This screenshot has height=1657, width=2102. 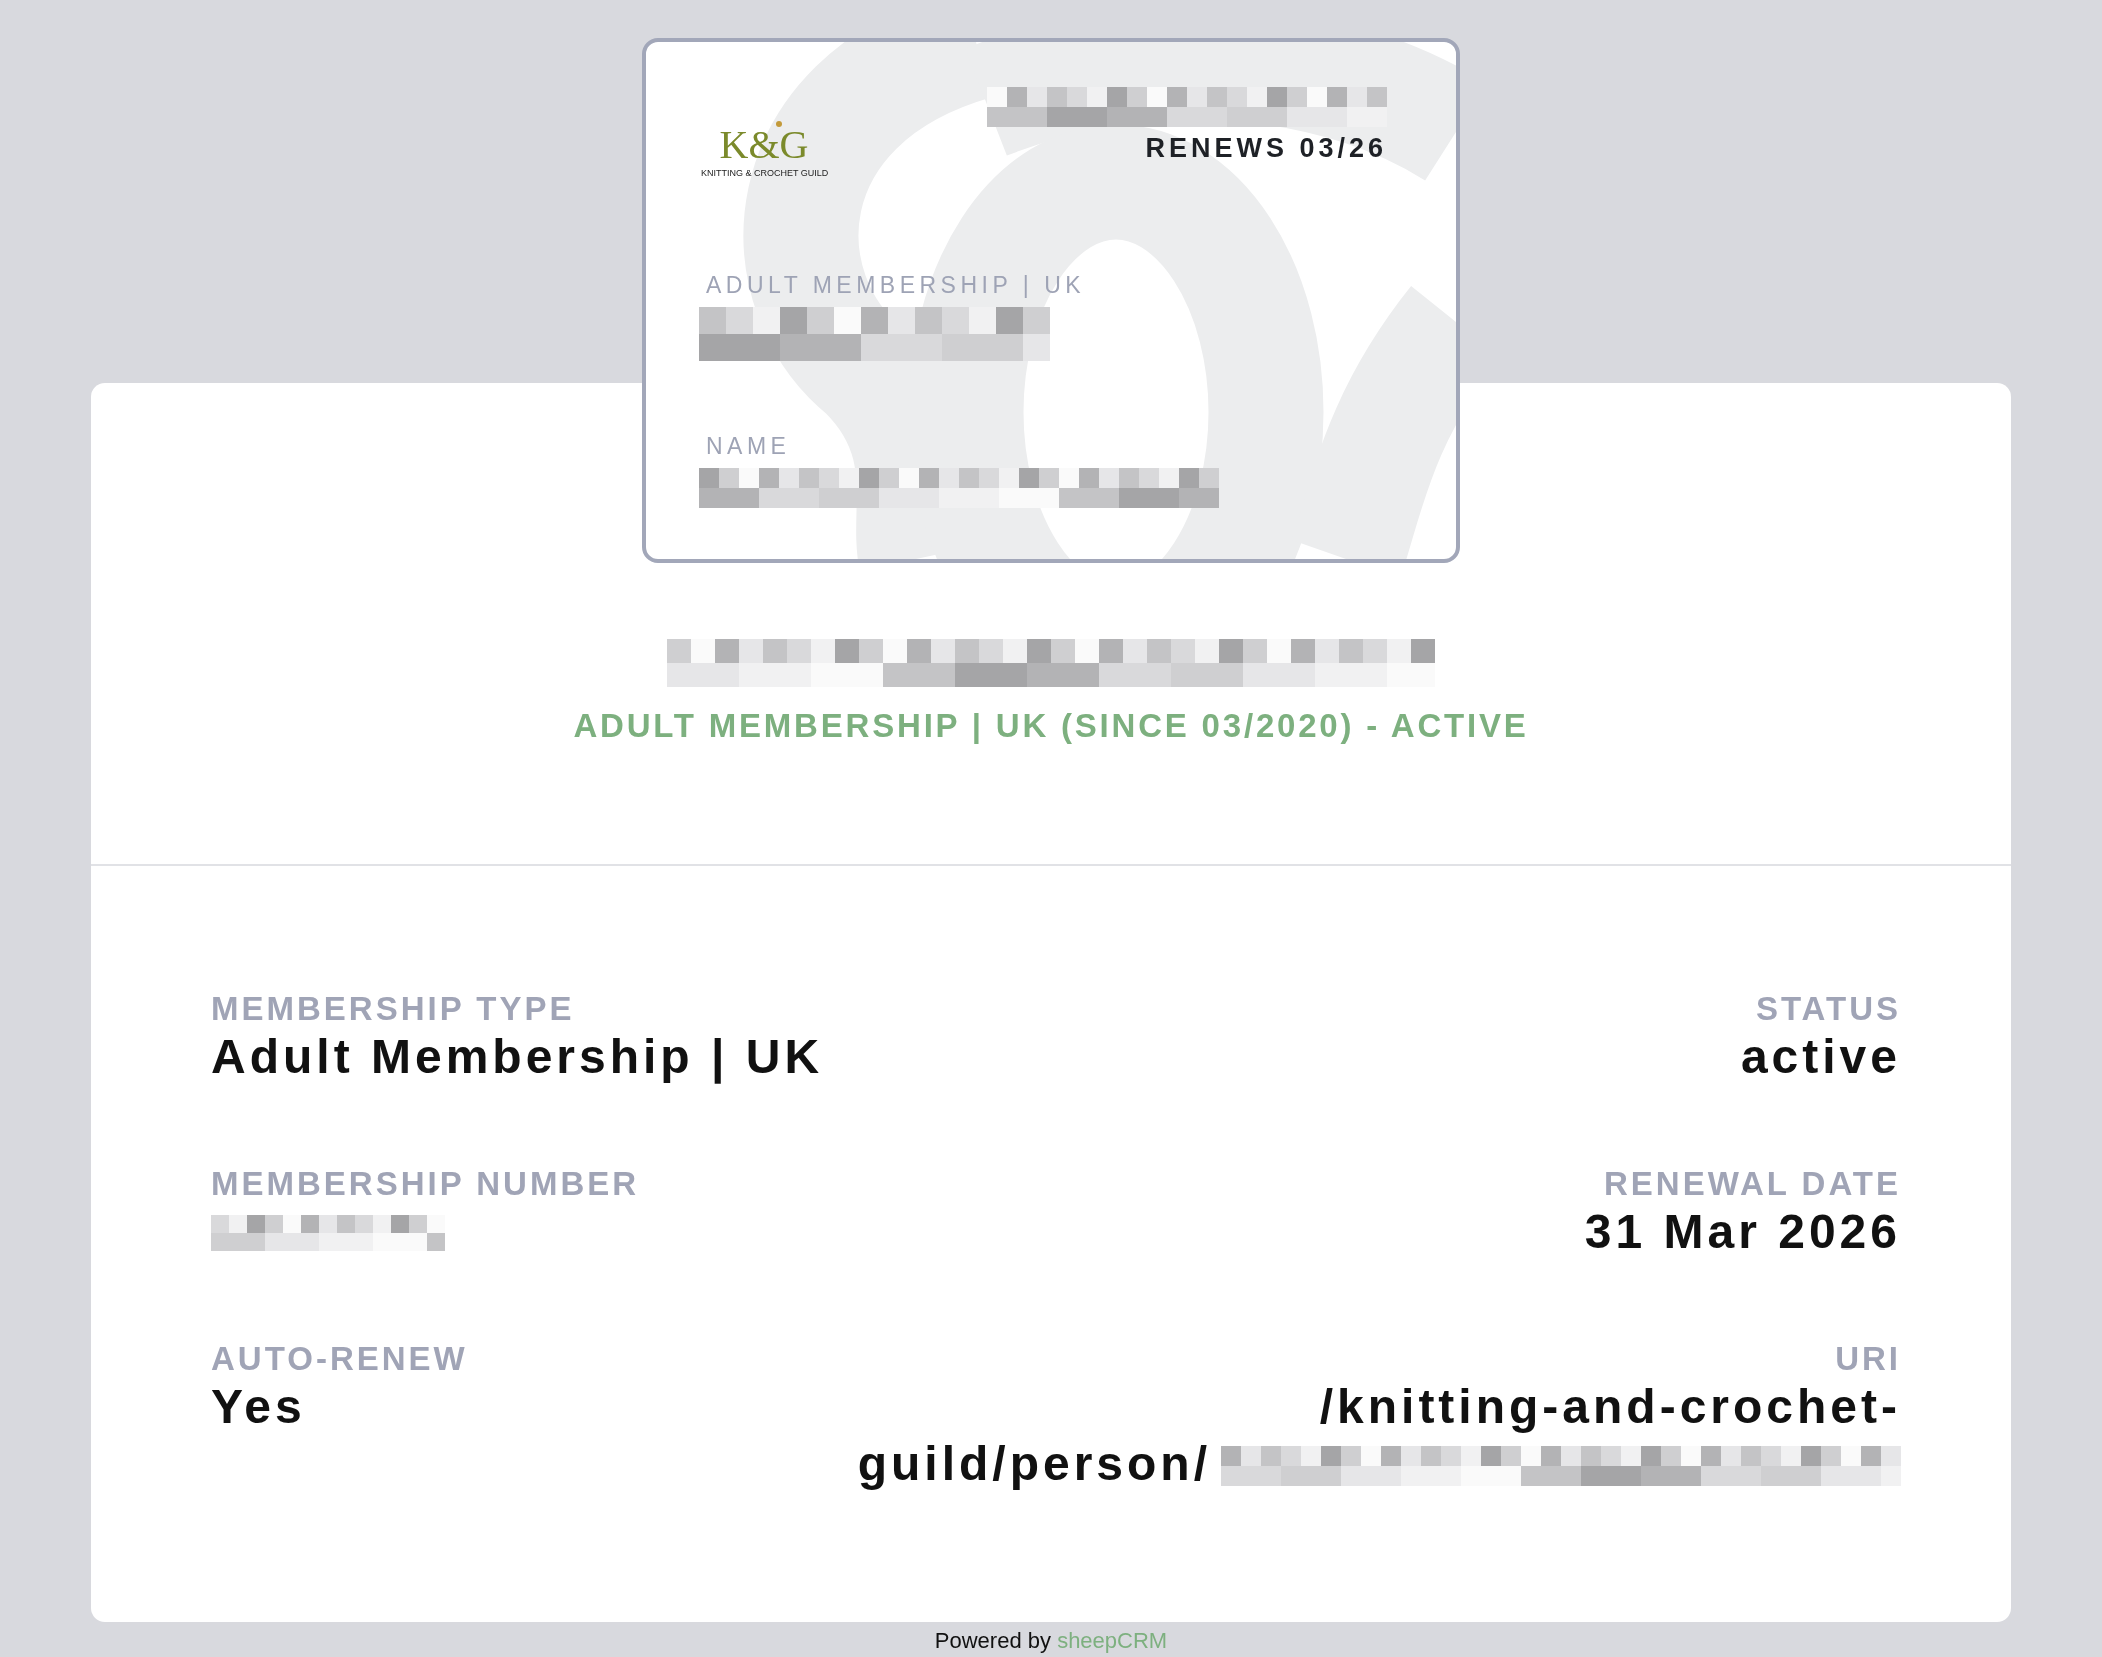 I want to click on membership-summary: ADULT MEMBERSHIP | UK (SINCE 03/2020) - ACTIVE, so click(x=1051, y=726).